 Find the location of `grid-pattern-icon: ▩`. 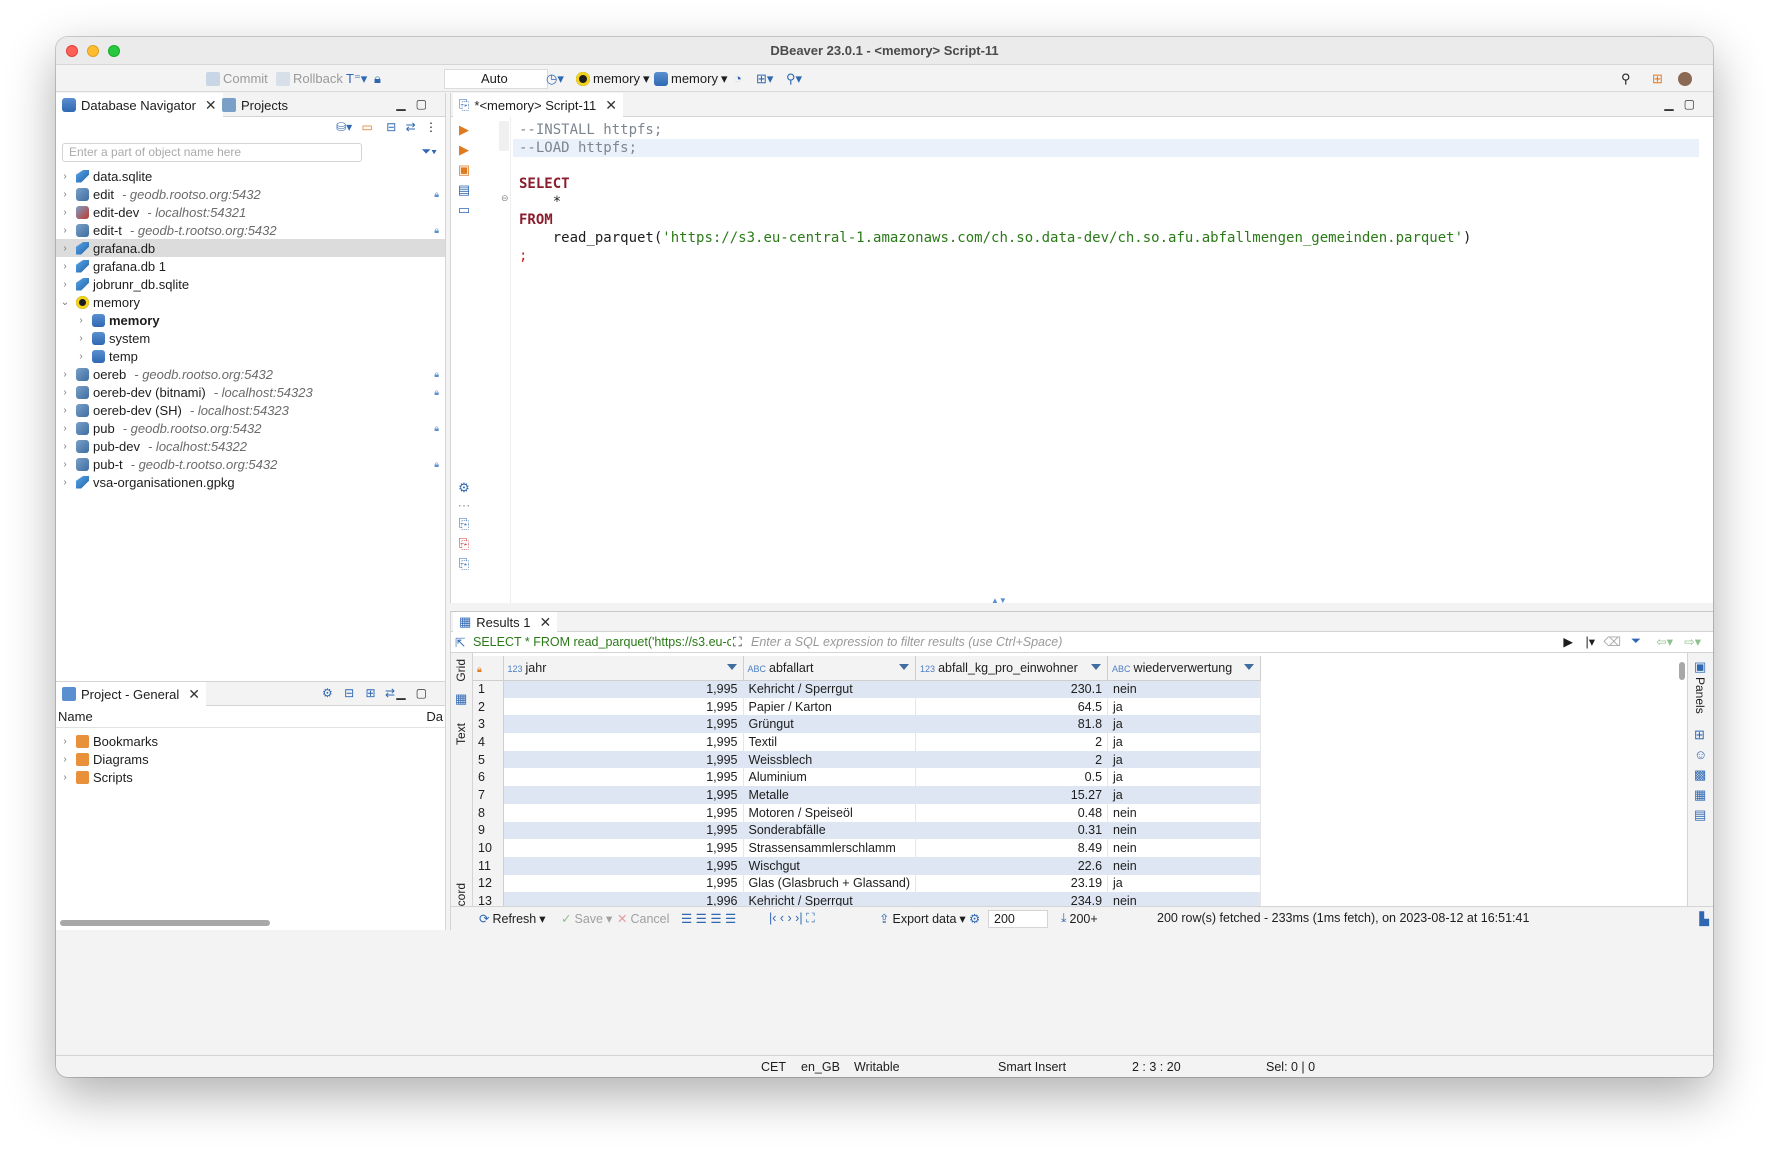

grid-pattern-icon: ▩ is located at coordinates (1700, 775).